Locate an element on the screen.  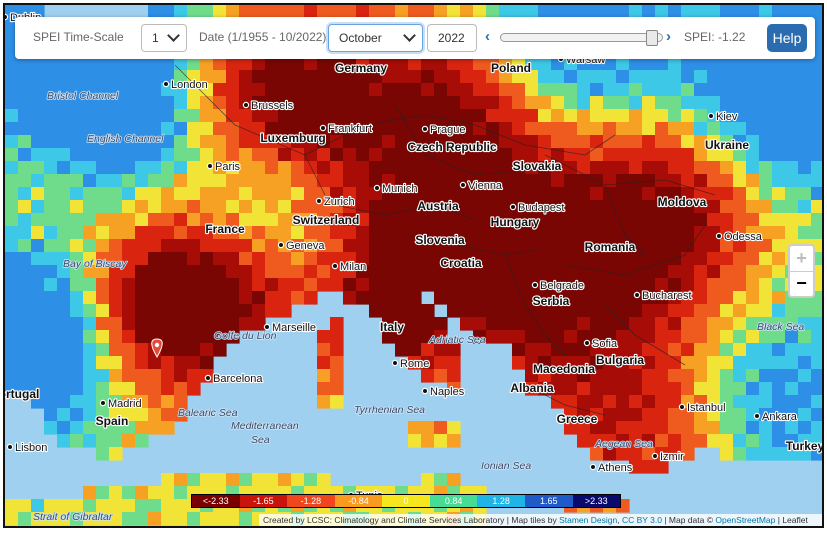
leaflet-link: | Leaflet is located at coordinates (793, 520).